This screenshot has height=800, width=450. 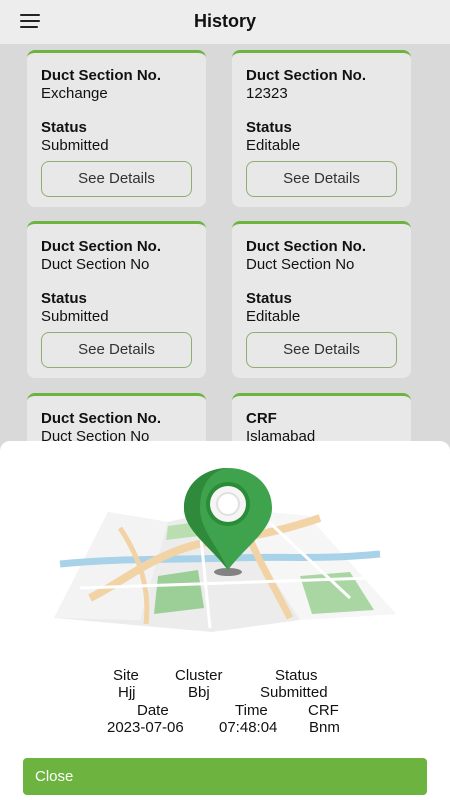 I want to click on time-value: 07:48:04, so click(x=248, y=727).